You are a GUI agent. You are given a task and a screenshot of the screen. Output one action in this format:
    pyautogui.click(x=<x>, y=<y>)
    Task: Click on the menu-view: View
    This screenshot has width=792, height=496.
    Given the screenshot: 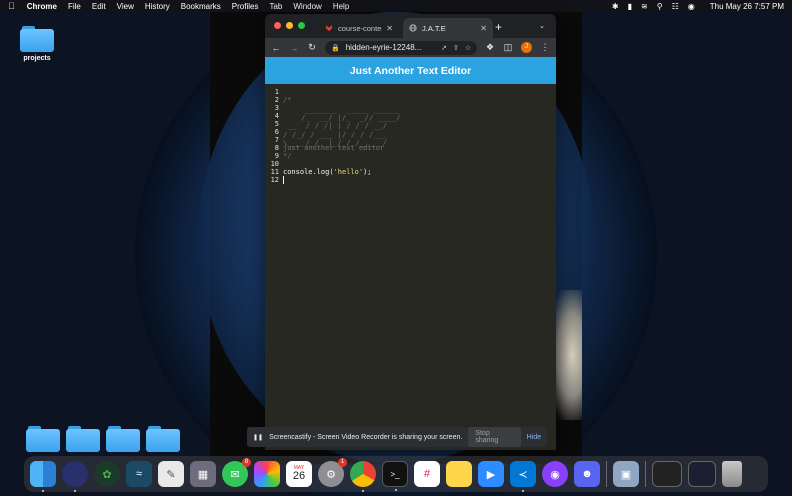 What is the action you would take?
    pyautogui.click(x=125, y=6)
    